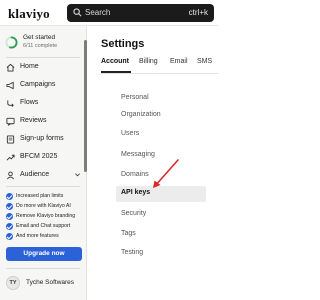  Describe the element at coordinates (10, 157) in the screenshot. I see `trending-icon` at that location.